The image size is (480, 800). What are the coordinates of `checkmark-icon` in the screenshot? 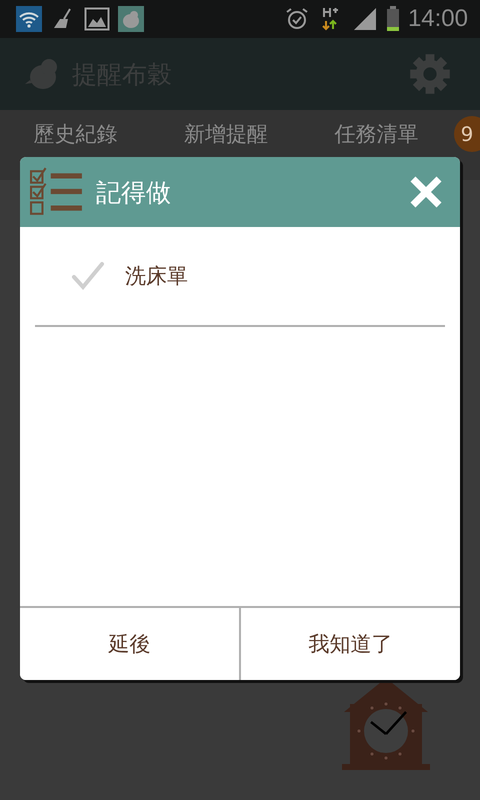 It's located at (88, 276).